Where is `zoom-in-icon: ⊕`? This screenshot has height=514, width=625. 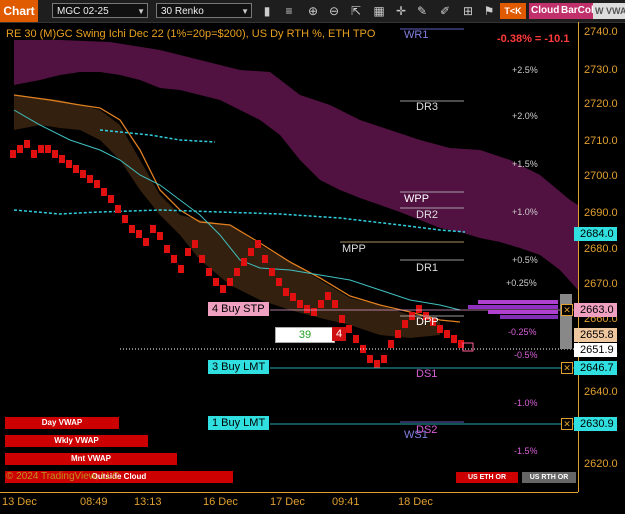 zoom-in-icon: ⊕ is located at coordinates (313, 11).